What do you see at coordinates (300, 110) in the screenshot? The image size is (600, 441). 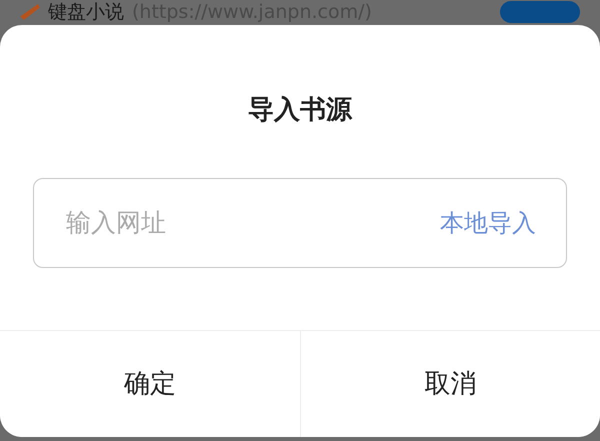 I see `dialog-title: 导入书源` at bounding box center [300, 110].